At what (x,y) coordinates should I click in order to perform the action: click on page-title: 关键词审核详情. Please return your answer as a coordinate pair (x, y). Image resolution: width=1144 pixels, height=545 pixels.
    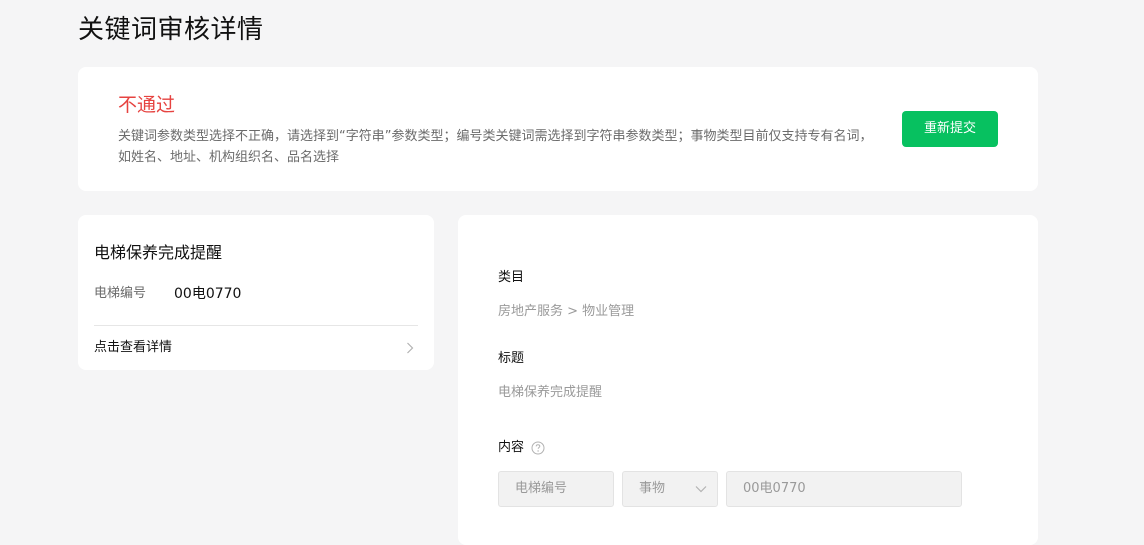
    Looking at the image, I should click on (171, 30).